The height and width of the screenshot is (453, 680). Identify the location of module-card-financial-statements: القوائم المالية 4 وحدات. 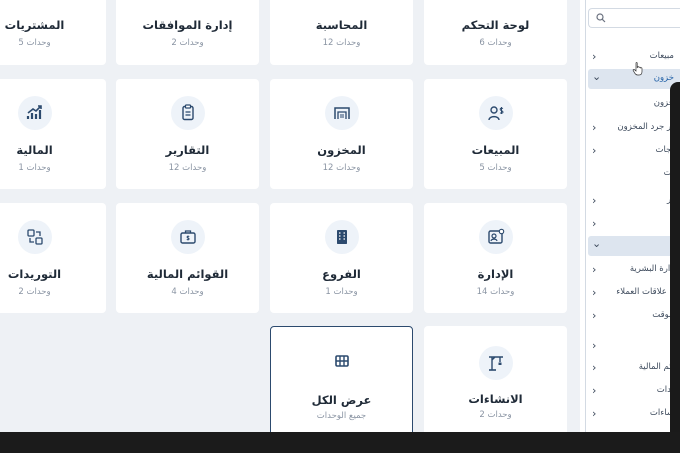
(187, 258).